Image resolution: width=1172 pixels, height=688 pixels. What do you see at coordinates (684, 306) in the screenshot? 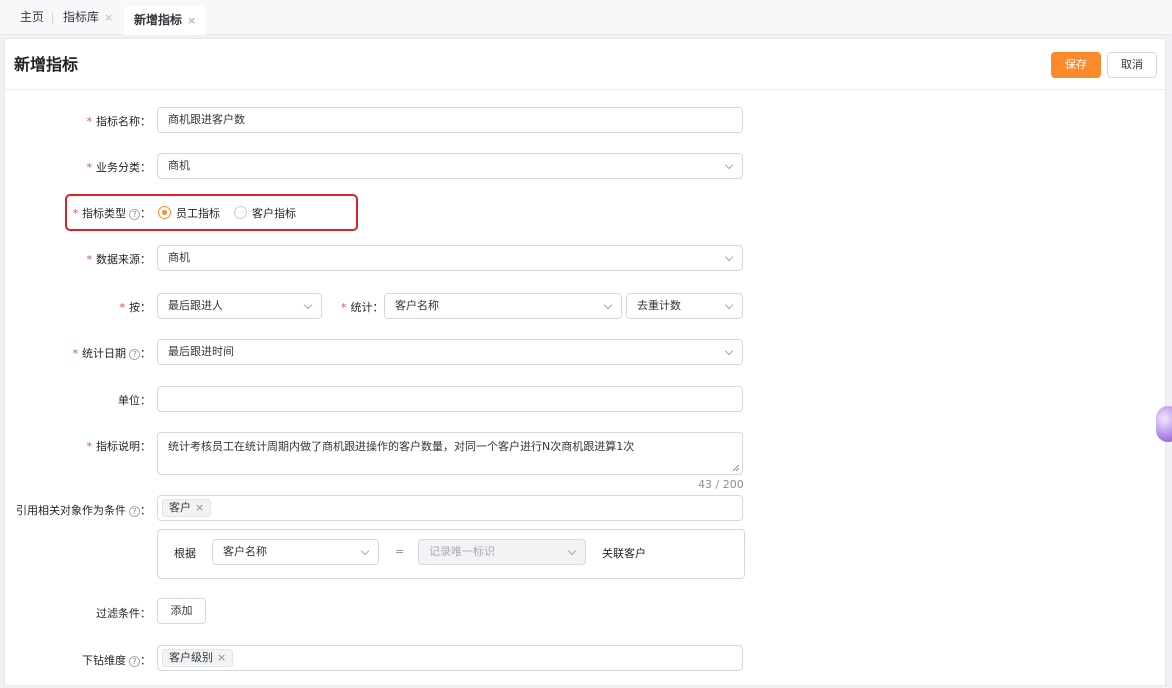
I see `stat-method-select: 去重计数` at bounding box center [684, 306].